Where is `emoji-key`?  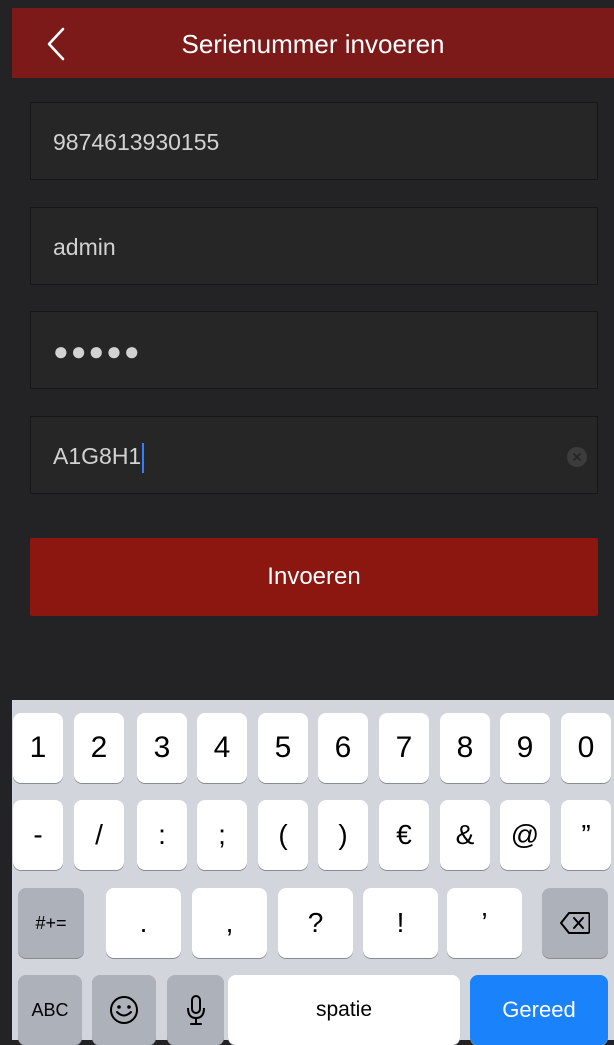
emoji-key is located at coordinates (124, 1010).